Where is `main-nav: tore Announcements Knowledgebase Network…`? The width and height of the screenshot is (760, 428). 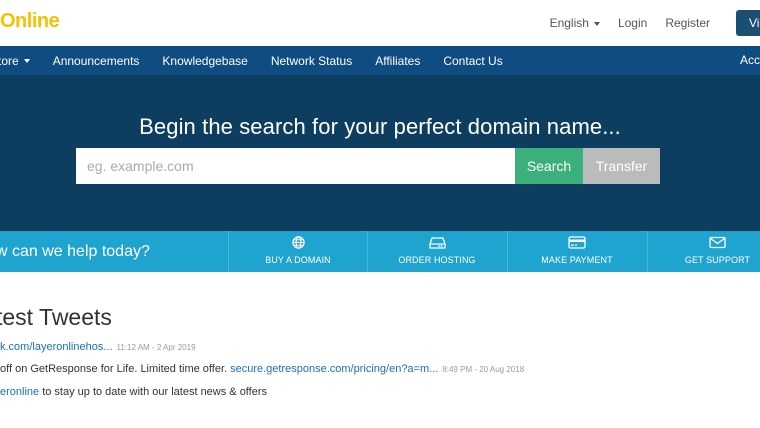 main-nav: tore Announcements Knowledgebase Network… is located at coordinates (380, 60).